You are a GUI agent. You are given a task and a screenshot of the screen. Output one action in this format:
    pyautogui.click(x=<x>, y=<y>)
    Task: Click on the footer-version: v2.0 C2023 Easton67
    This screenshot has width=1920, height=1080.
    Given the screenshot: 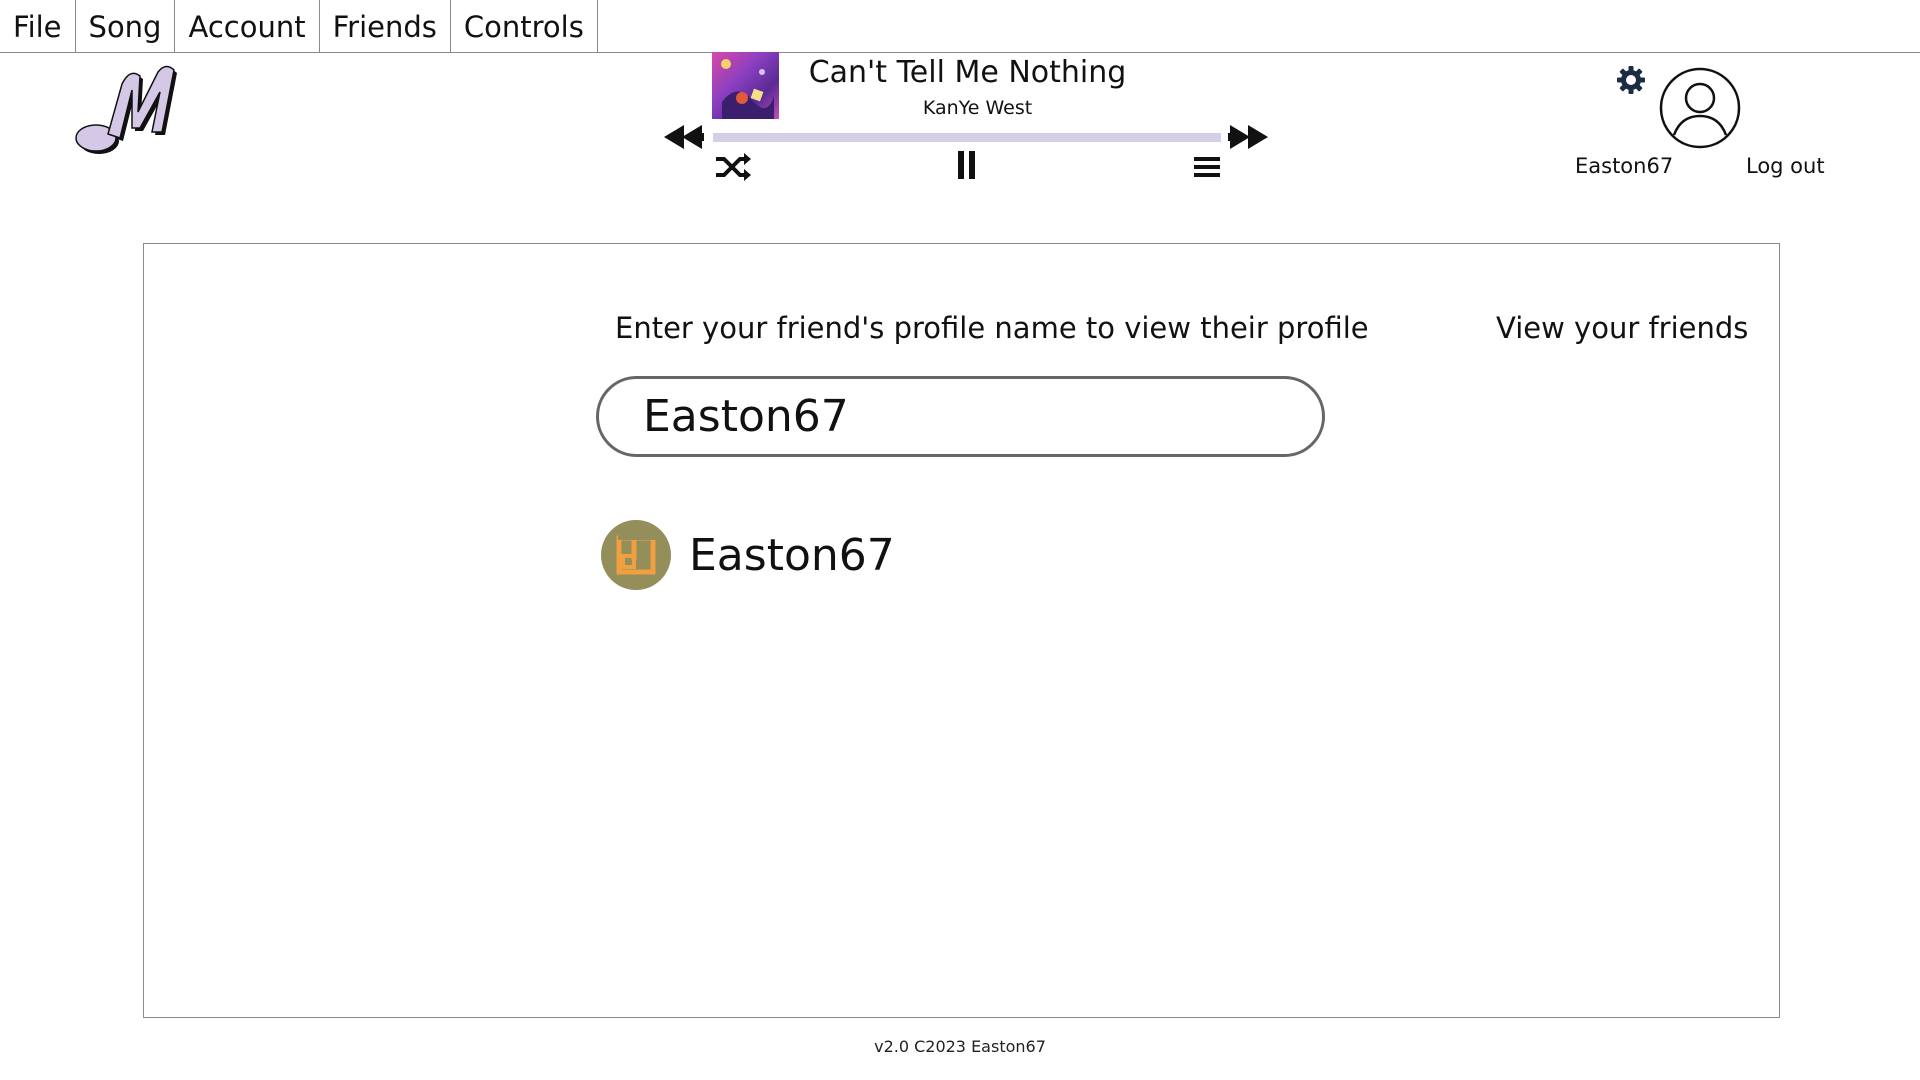 What is the action you would take?
    pyautogui.click(x=960, y=1046)
    